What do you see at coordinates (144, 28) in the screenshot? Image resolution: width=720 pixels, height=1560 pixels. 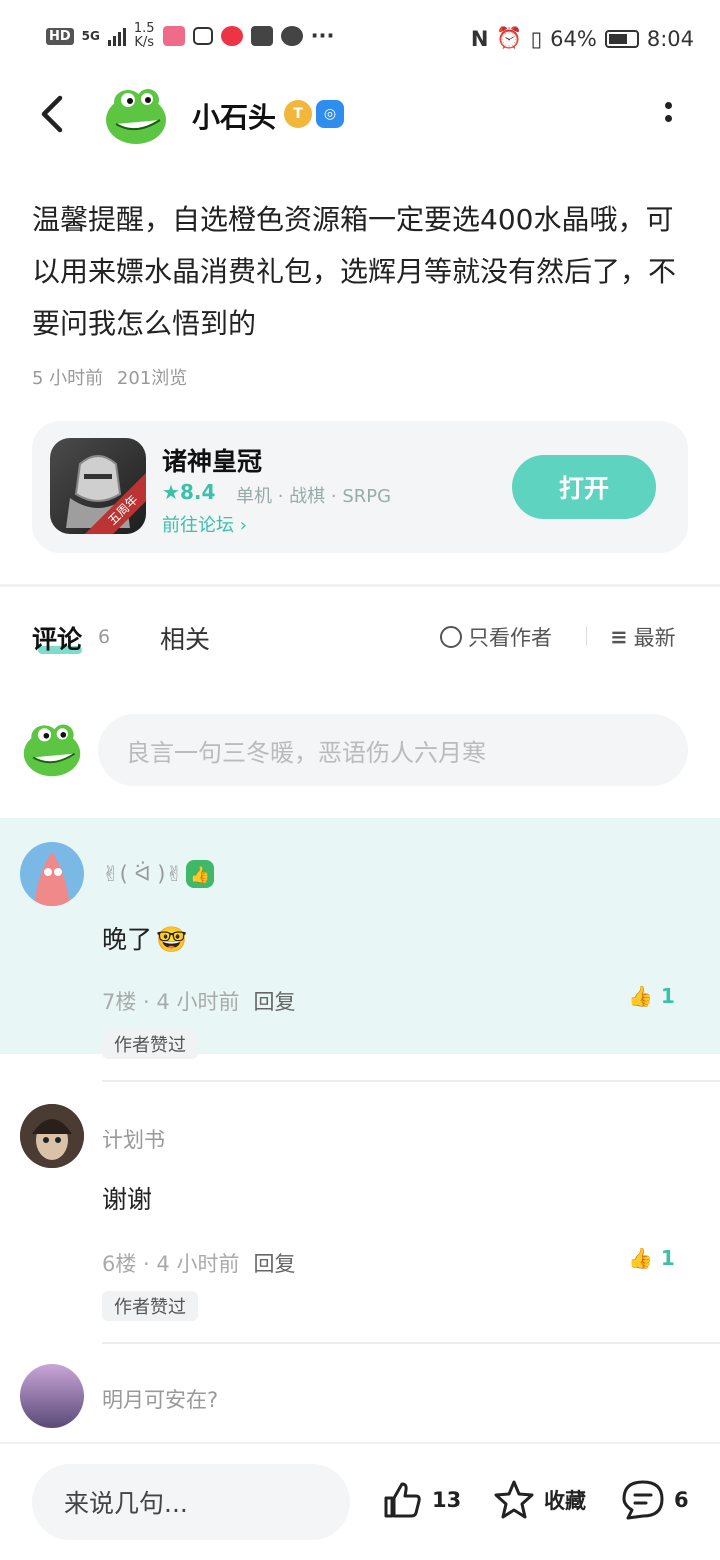 I see `speed-value: 1.5` at bounding box center [144, 28].